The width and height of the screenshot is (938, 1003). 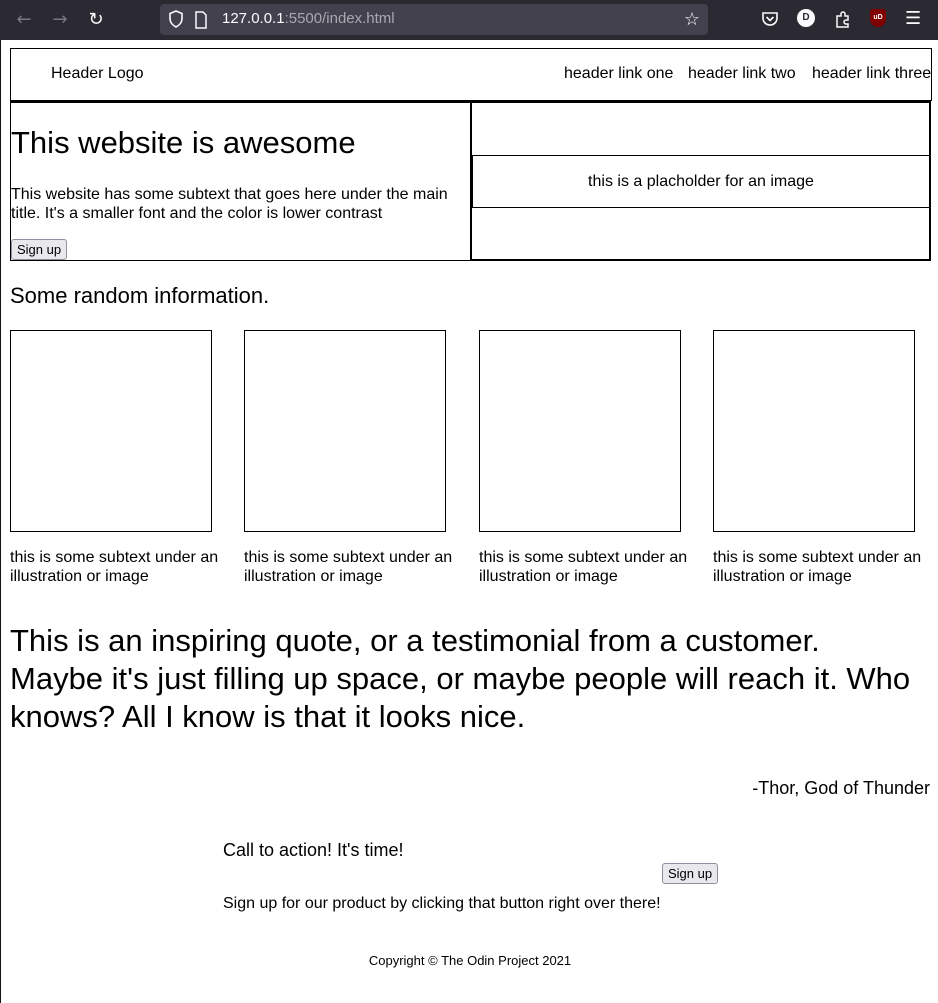 I want to click on ublock-icon: uD, so click(x=881, y=20).